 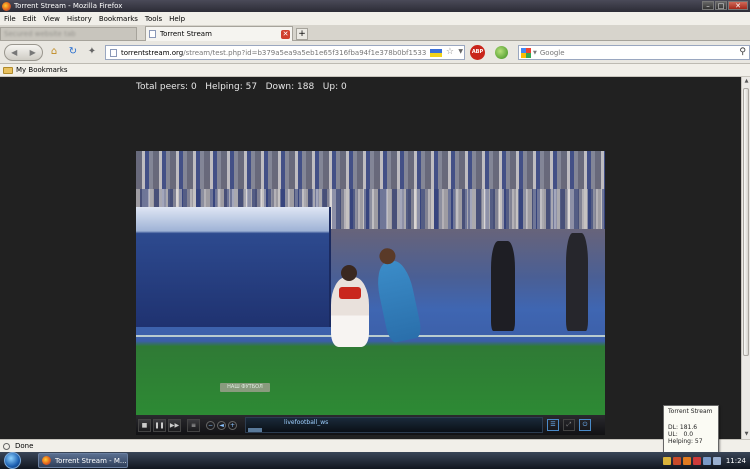 I want to click on flag-icon, so click(x=436, y=53).